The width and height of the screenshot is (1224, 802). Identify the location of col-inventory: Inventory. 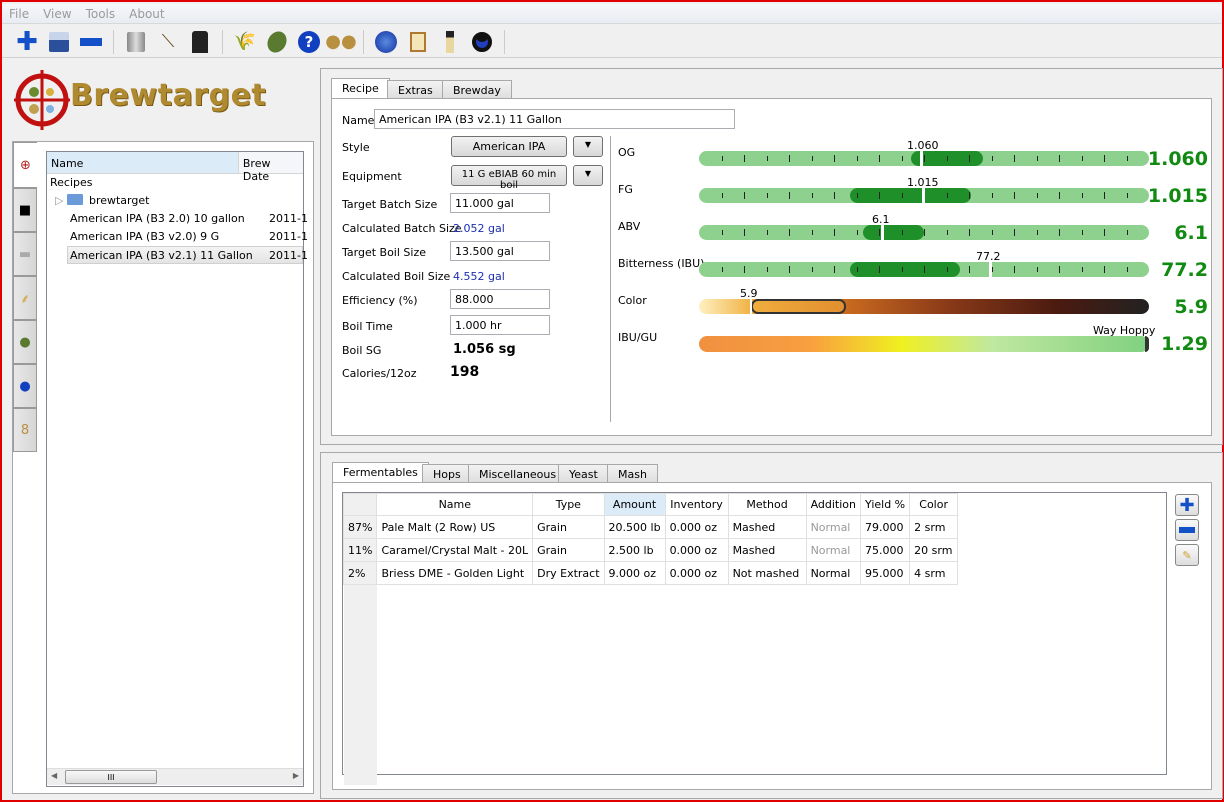
(696, 504).